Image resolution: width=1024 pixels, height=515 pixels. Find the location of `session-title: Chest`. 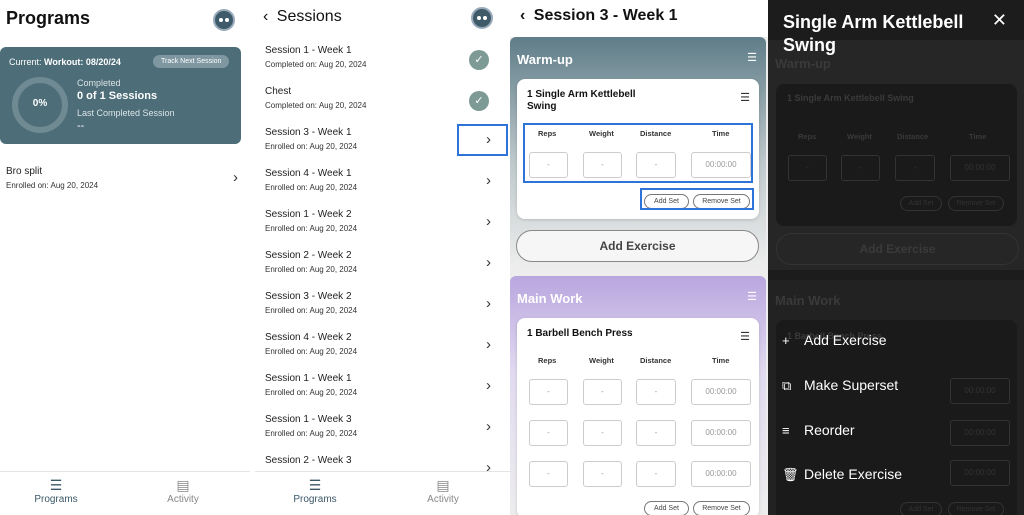

session-title: Chest is located at coordinates (278, 91).